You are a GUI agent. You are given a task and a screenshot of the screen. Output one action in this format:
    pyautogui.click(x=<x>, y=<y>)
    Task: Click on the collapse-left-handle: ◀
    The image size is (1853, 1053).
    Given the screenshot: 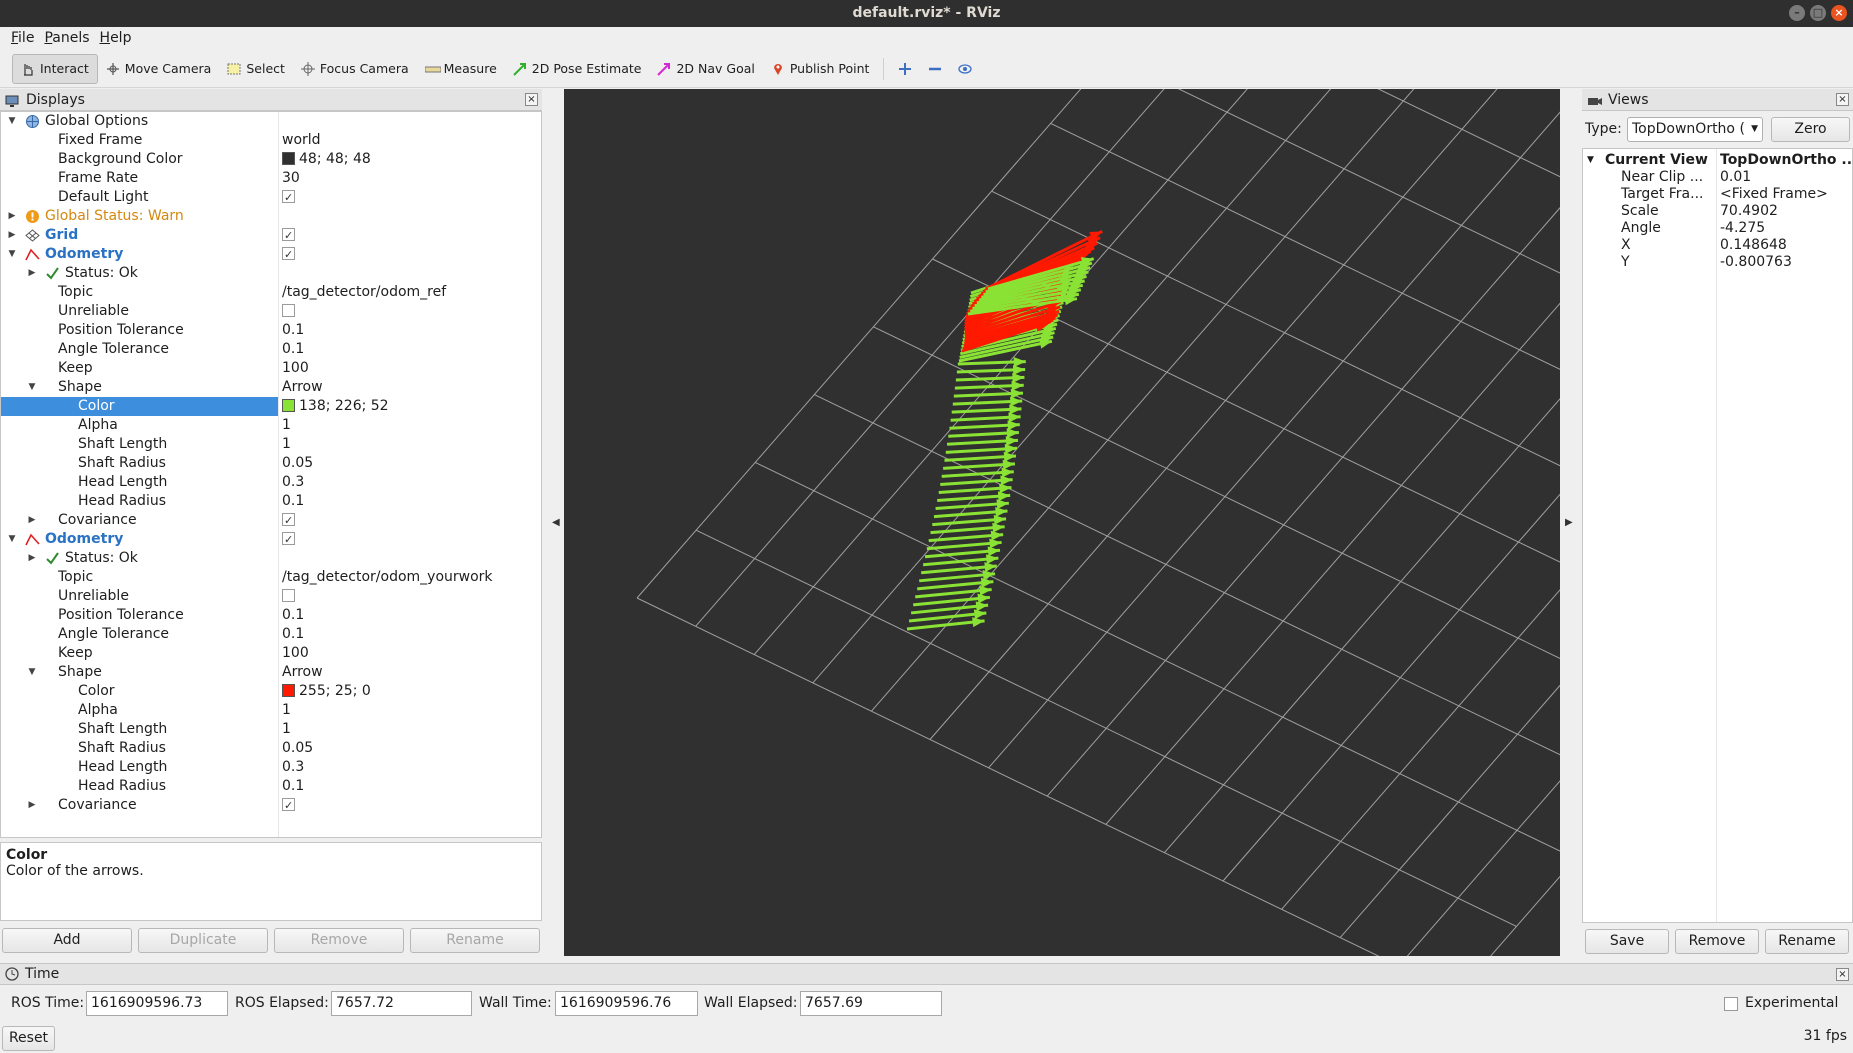 What is the action you would take?
    pyautogui.click(x=556, y=522)
    